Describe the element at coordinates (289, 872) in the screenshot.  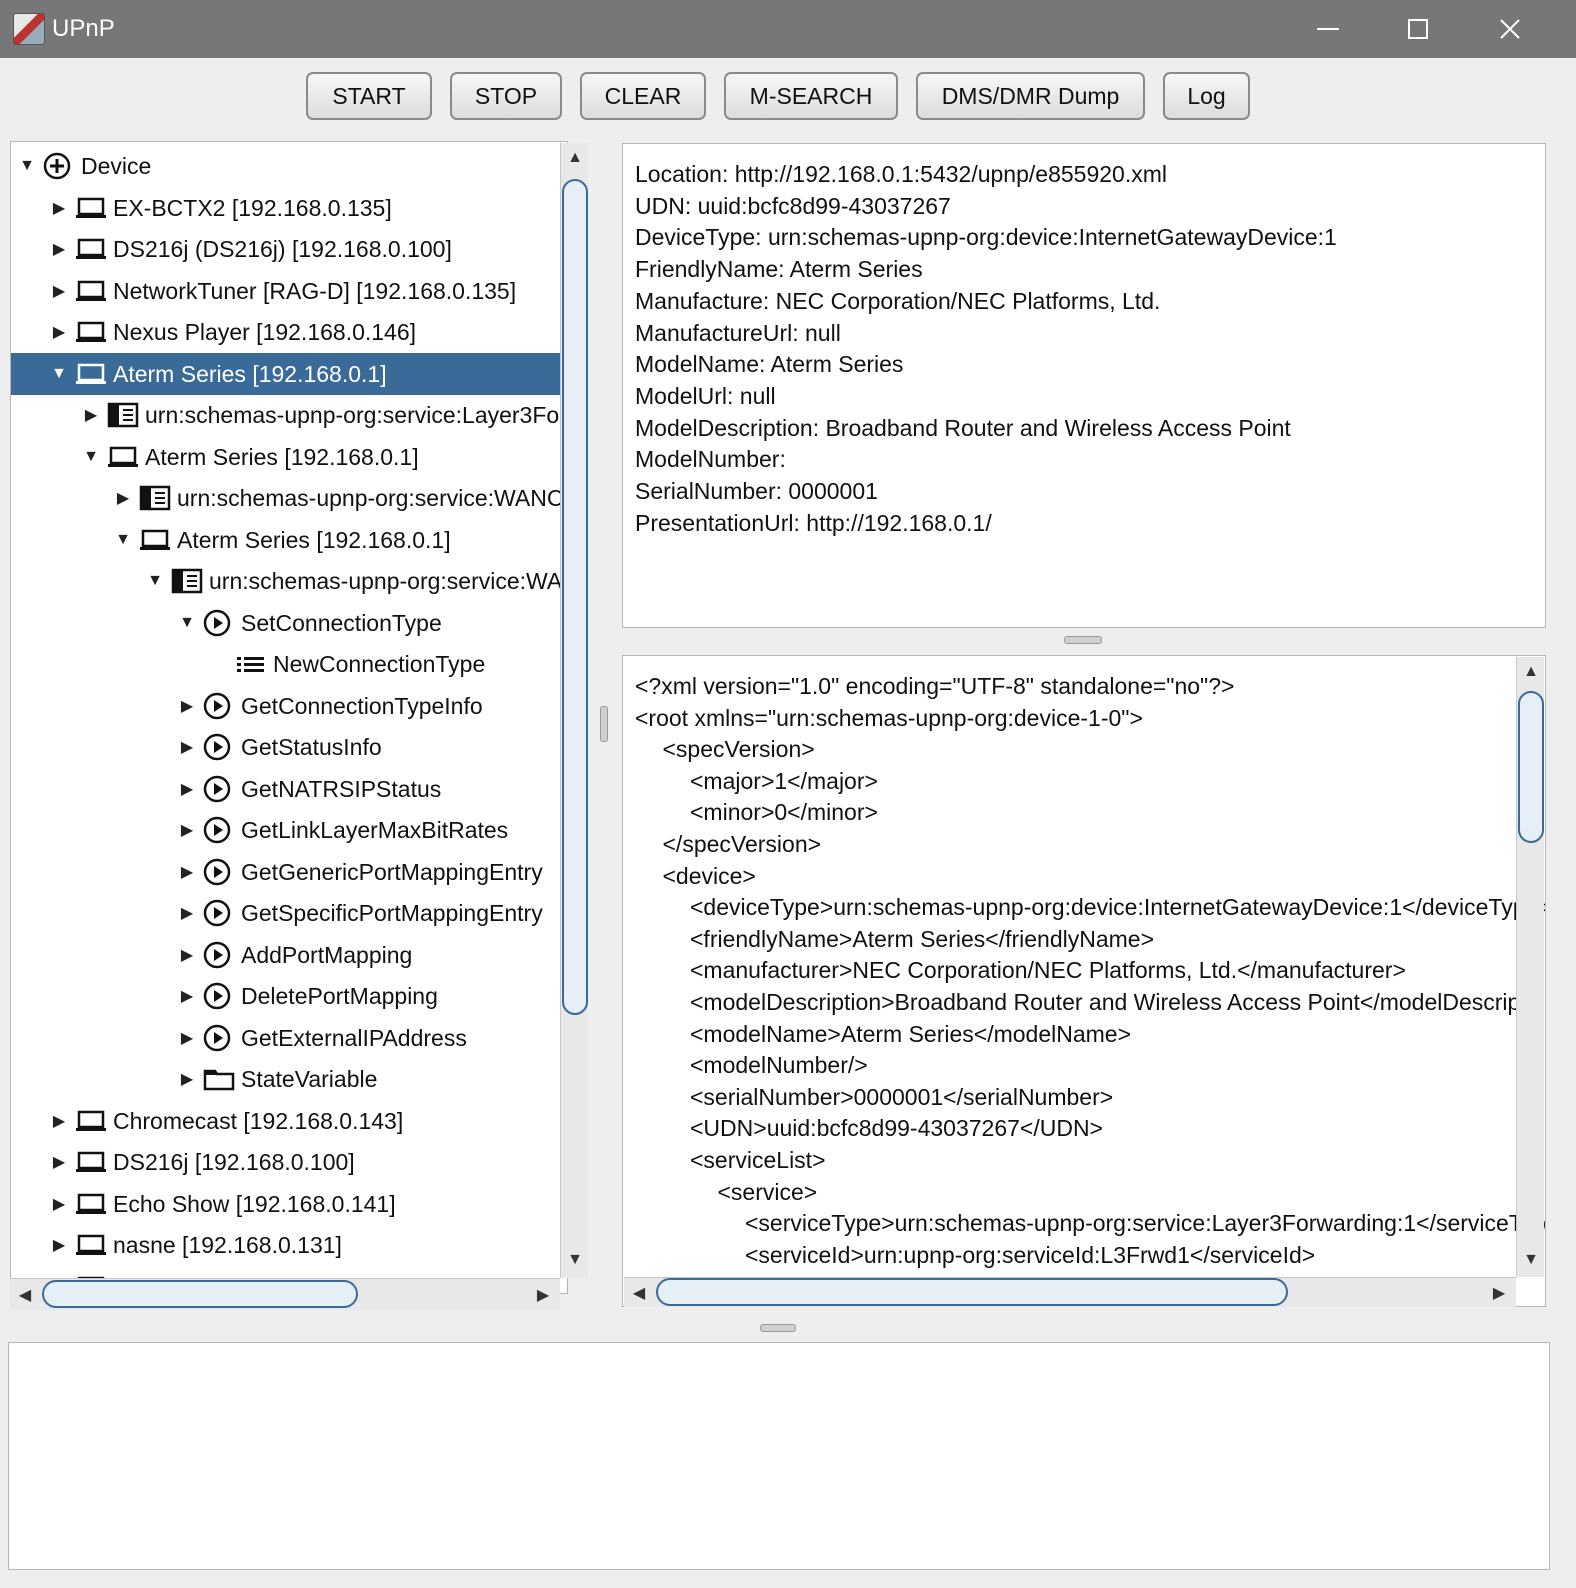
I see `tree-node: ▶ GetGenericPortMappingEntry` at that location.